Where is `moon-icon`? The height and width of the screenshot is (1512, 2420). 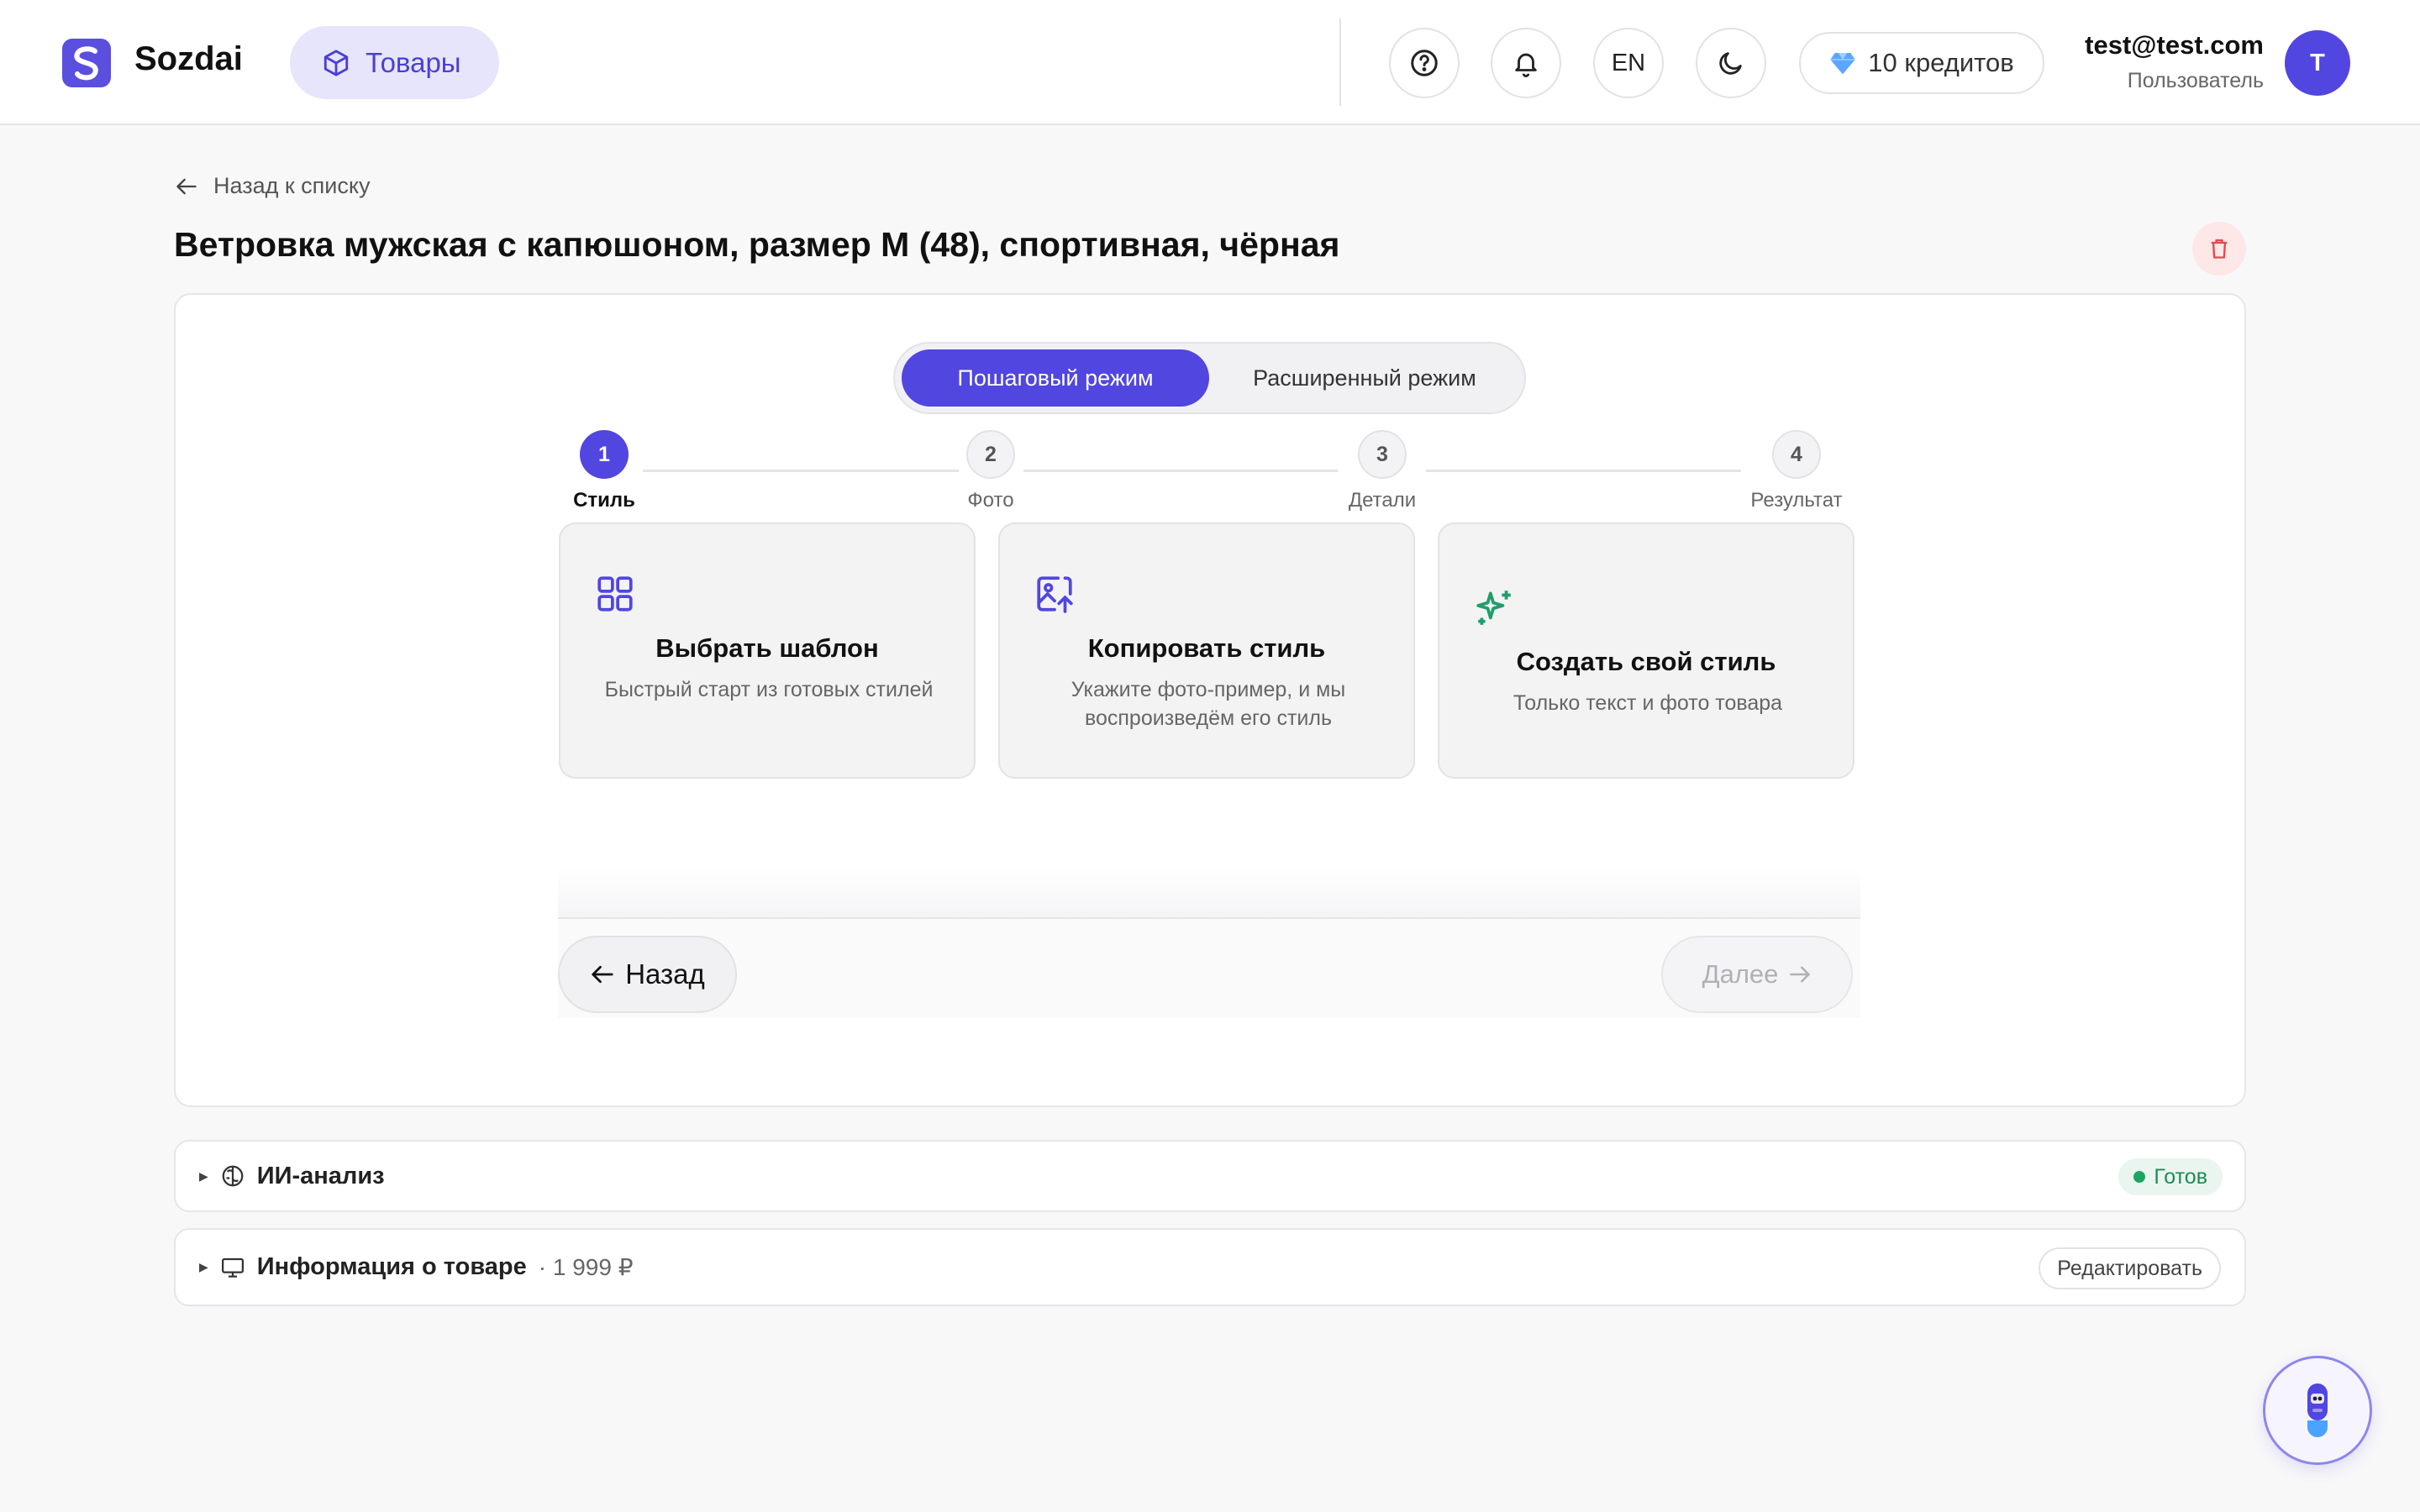 moon-icon is located at coordinates (1731, 63).